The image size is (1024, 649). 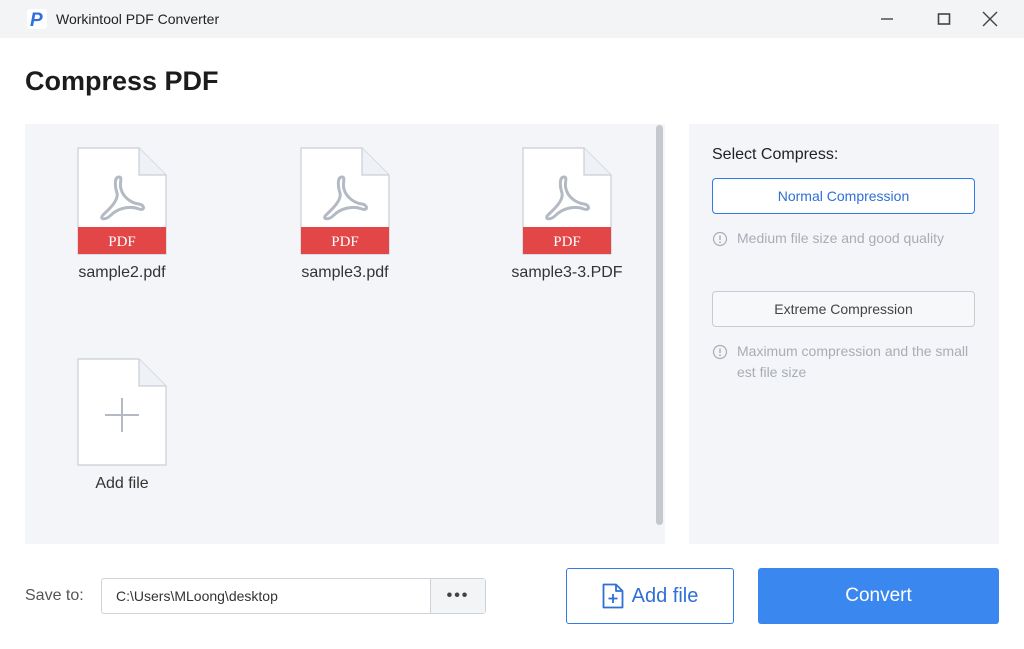 I want to click on file-item: PDF sample3-3.PDF, so click(x=567, y=215).